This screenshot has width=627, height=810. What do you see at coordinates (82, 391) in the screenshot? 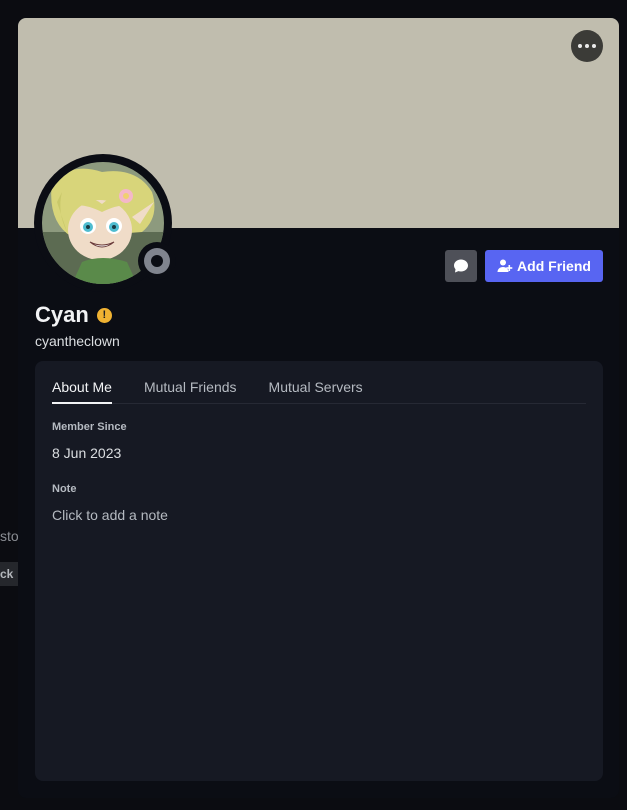
I see `tab-about-me: About Me` at bounding box center [82, 391].